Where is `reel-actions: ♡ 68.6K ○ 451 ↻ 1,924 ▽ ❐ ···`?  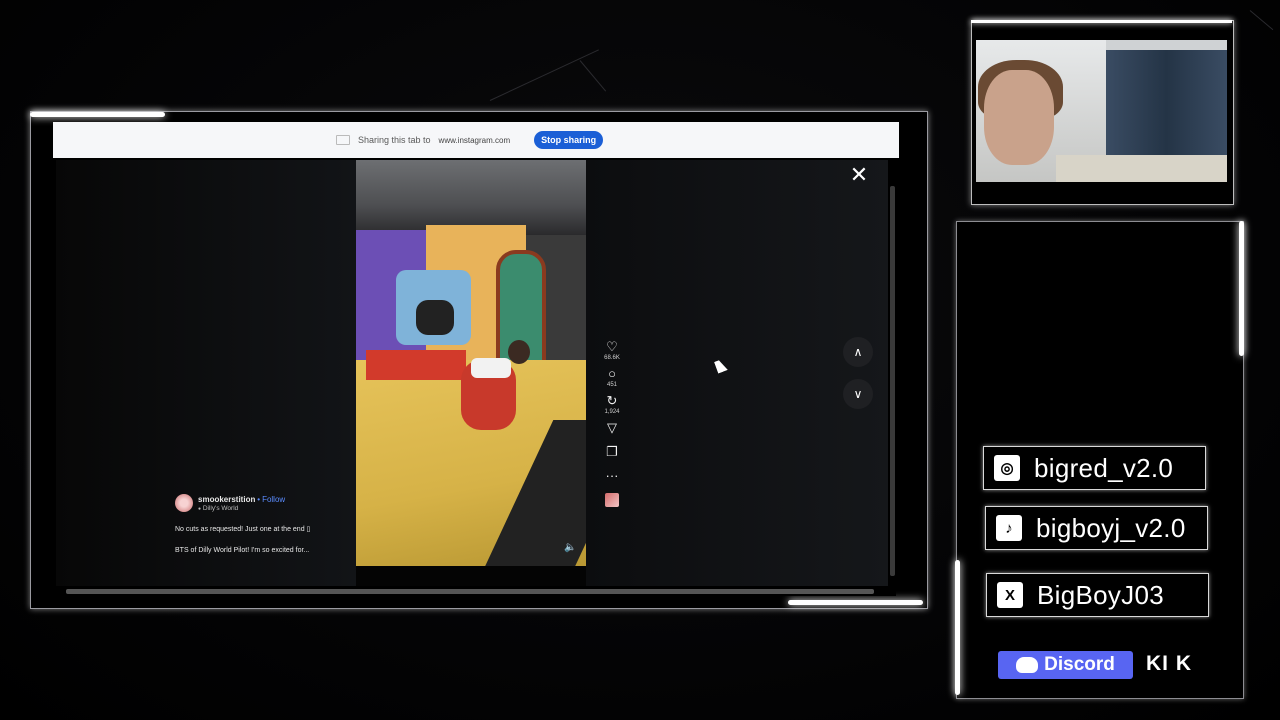
reel-actions: ♡ 68.6K ○ 451 ↻ 1,924 ▽ ❐ ··· is located at coordinates (612, 426).